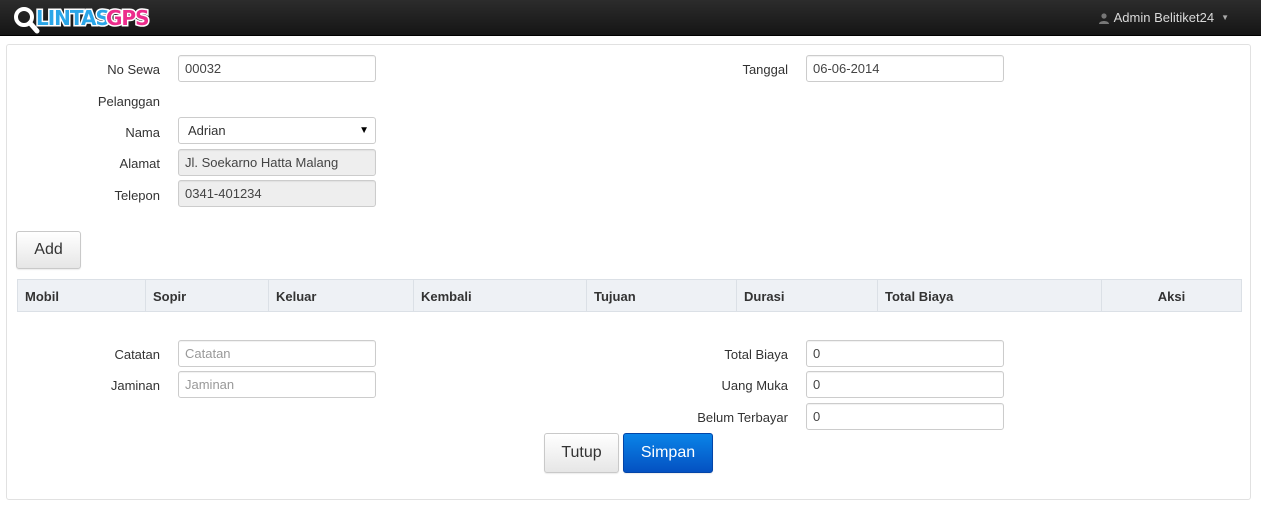 The image size is (1261, 513). Describe the element at coordinates (668, 453) in the screenshot. I see `simpan-button: Simpan` at that location.